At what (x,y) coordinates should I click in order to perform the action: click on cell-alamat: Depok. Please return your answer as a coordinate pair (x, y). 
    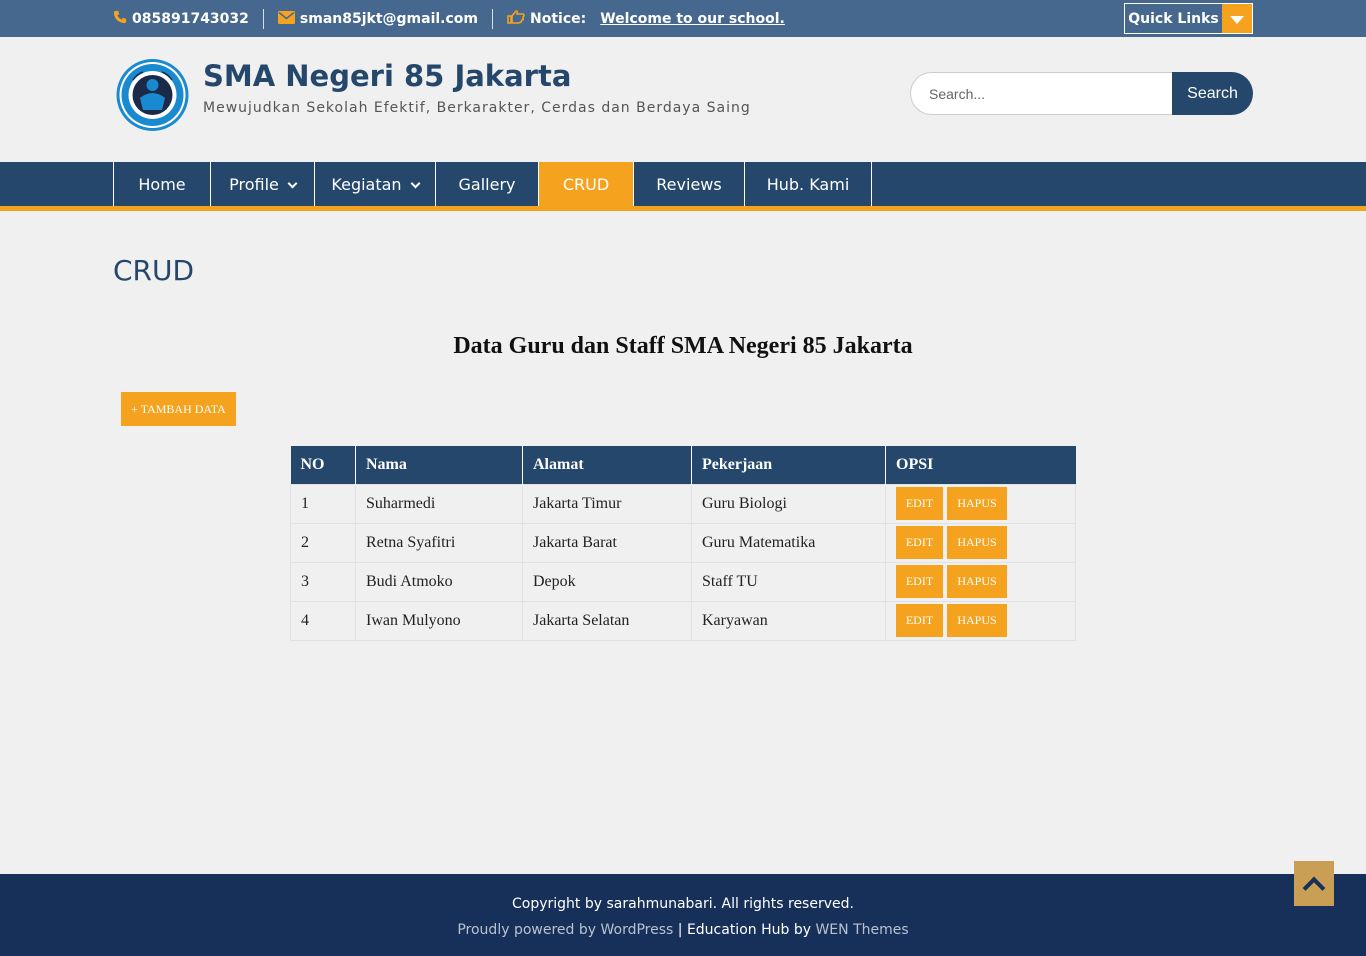
    Looking at the image, I should click on (607, 581).